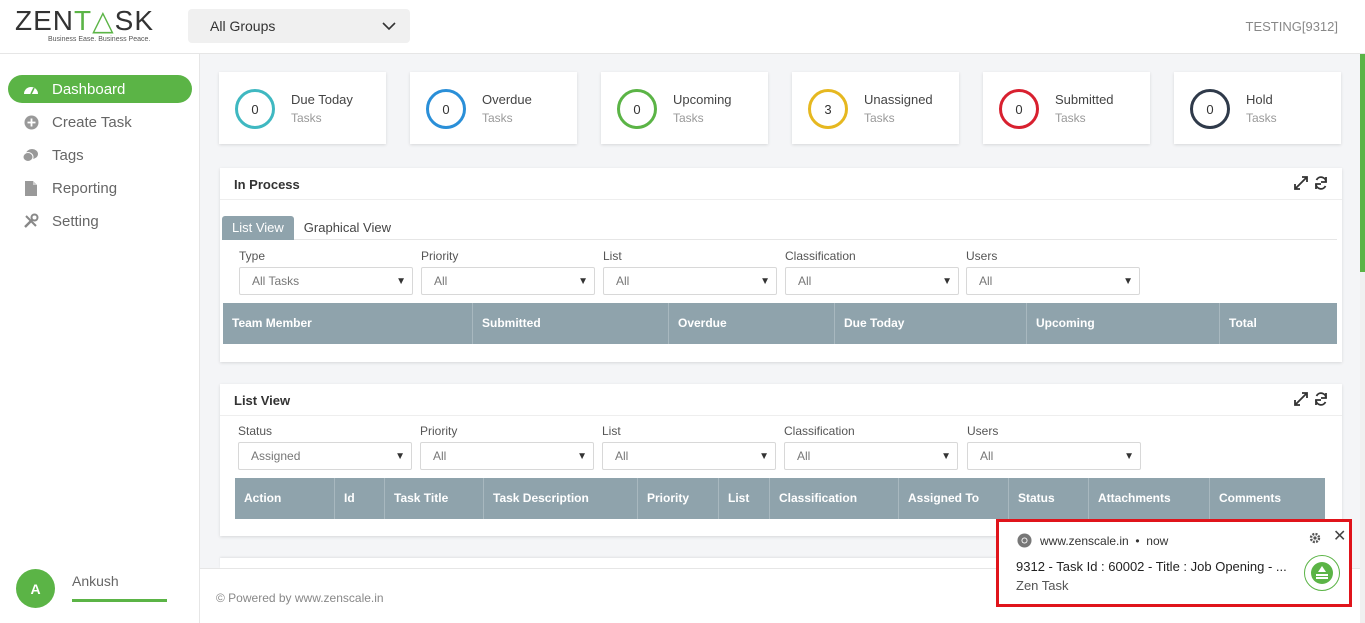 The width and height of the screenshot is (1365, 623). I want to click on sidebar-item-tags: Tags, so click(100, 155).